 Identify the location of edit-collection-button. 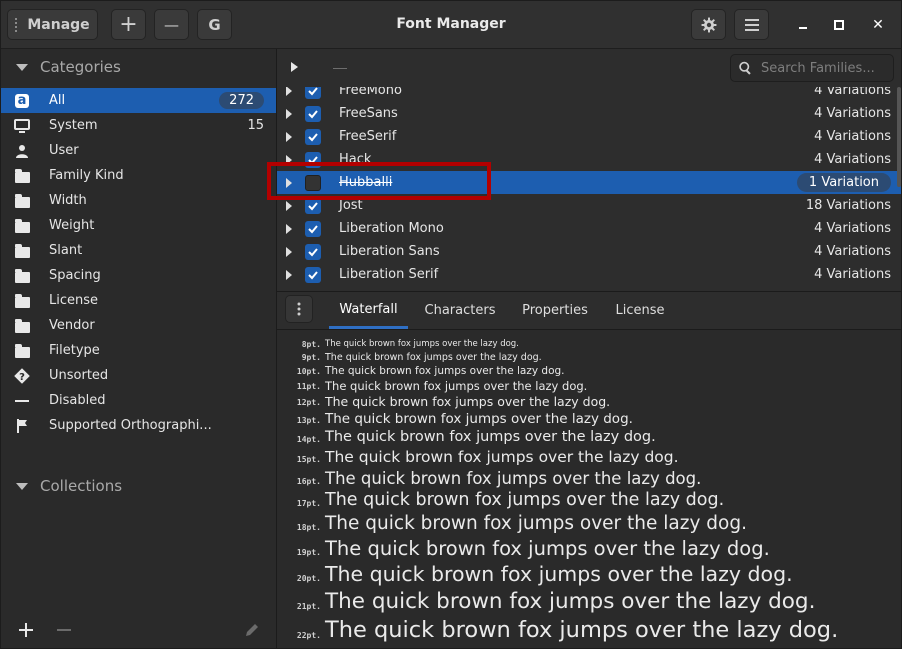
(252, 630).